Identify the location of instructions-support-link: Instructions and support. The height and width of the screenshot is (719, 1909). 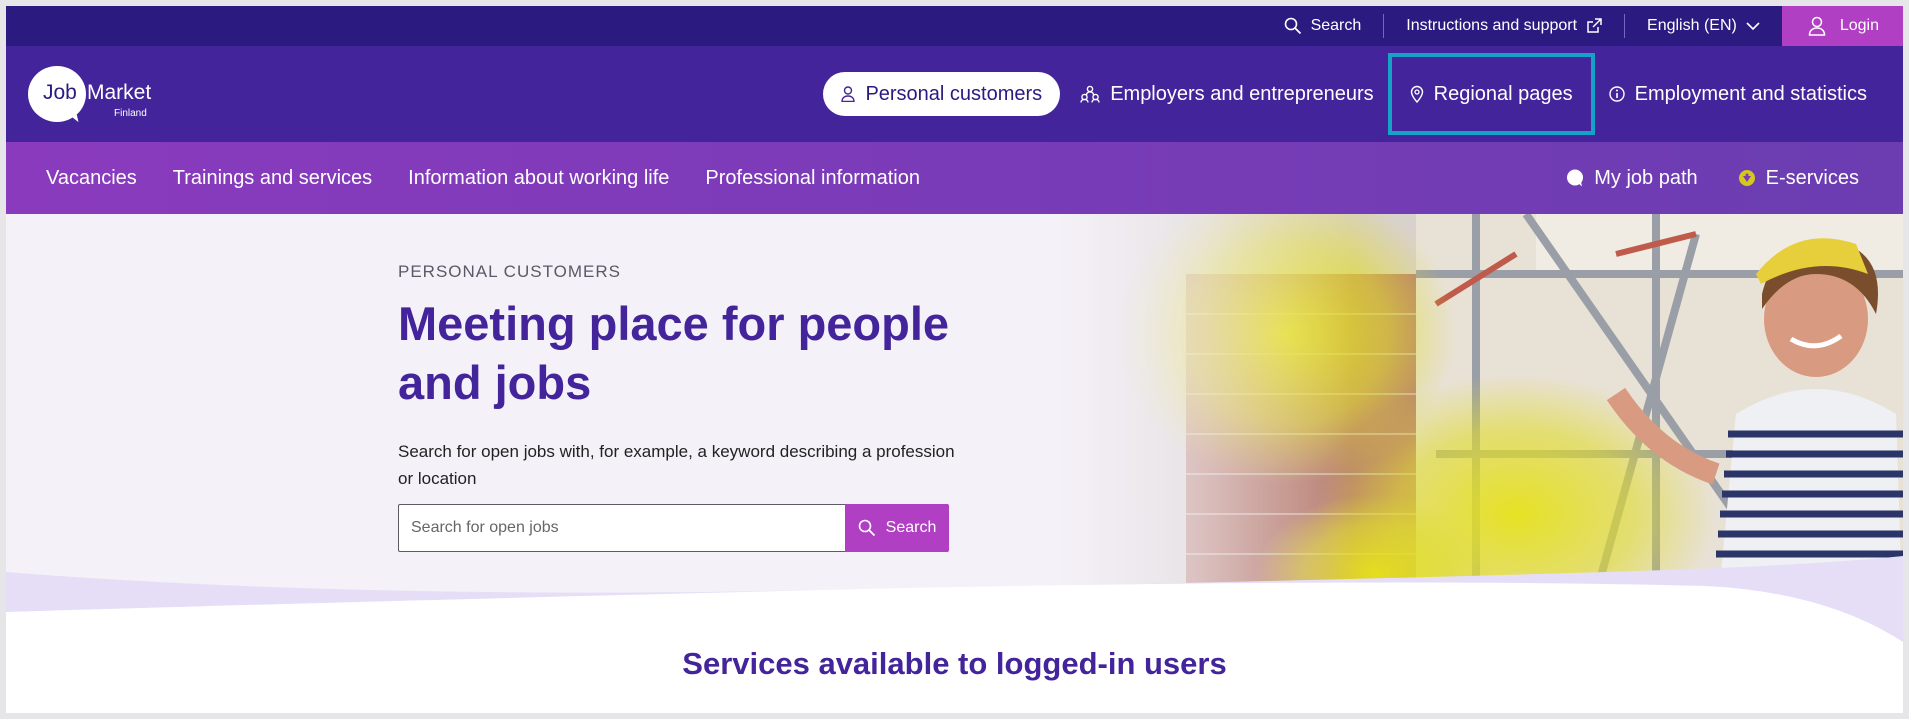
(1504, 26).